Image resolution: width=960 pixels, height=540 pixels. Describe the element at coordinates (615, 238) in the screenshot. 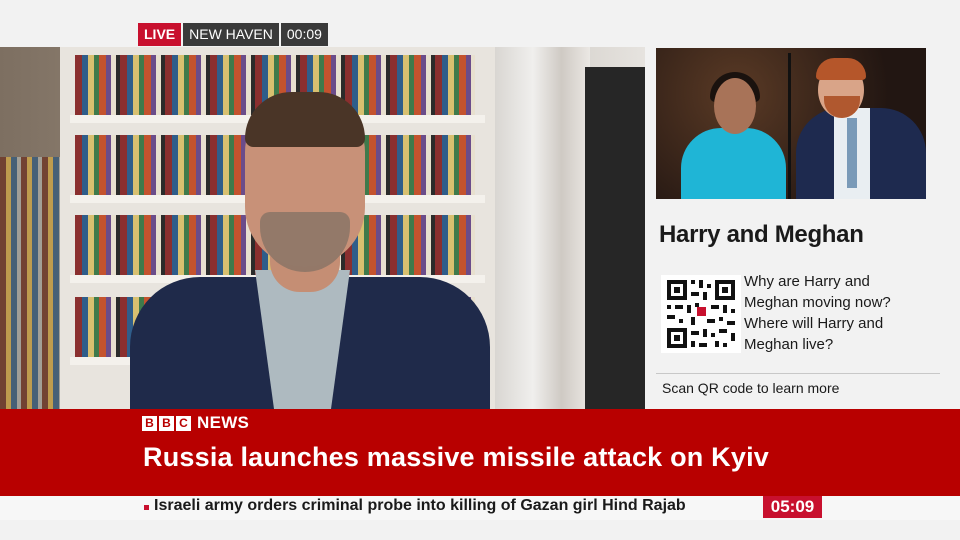

I see `window` at that location.